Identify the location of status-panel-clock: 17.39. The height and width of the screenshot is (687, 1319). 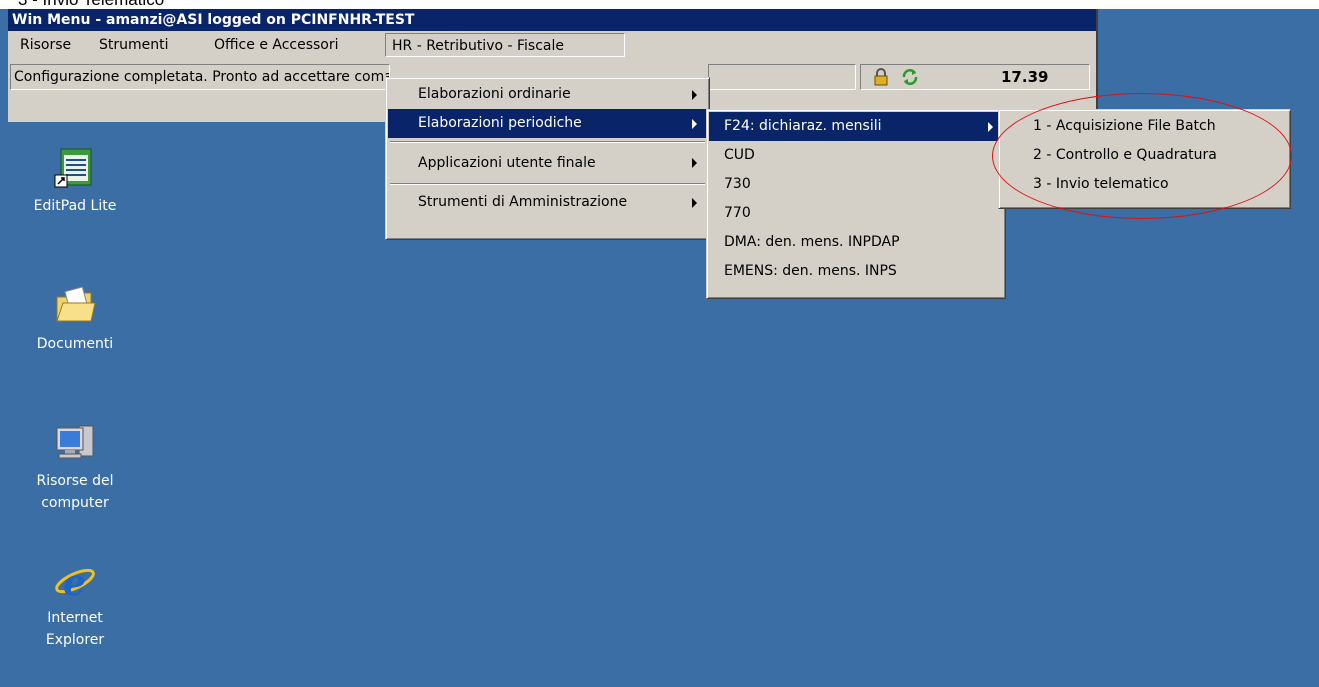
(975, 77).